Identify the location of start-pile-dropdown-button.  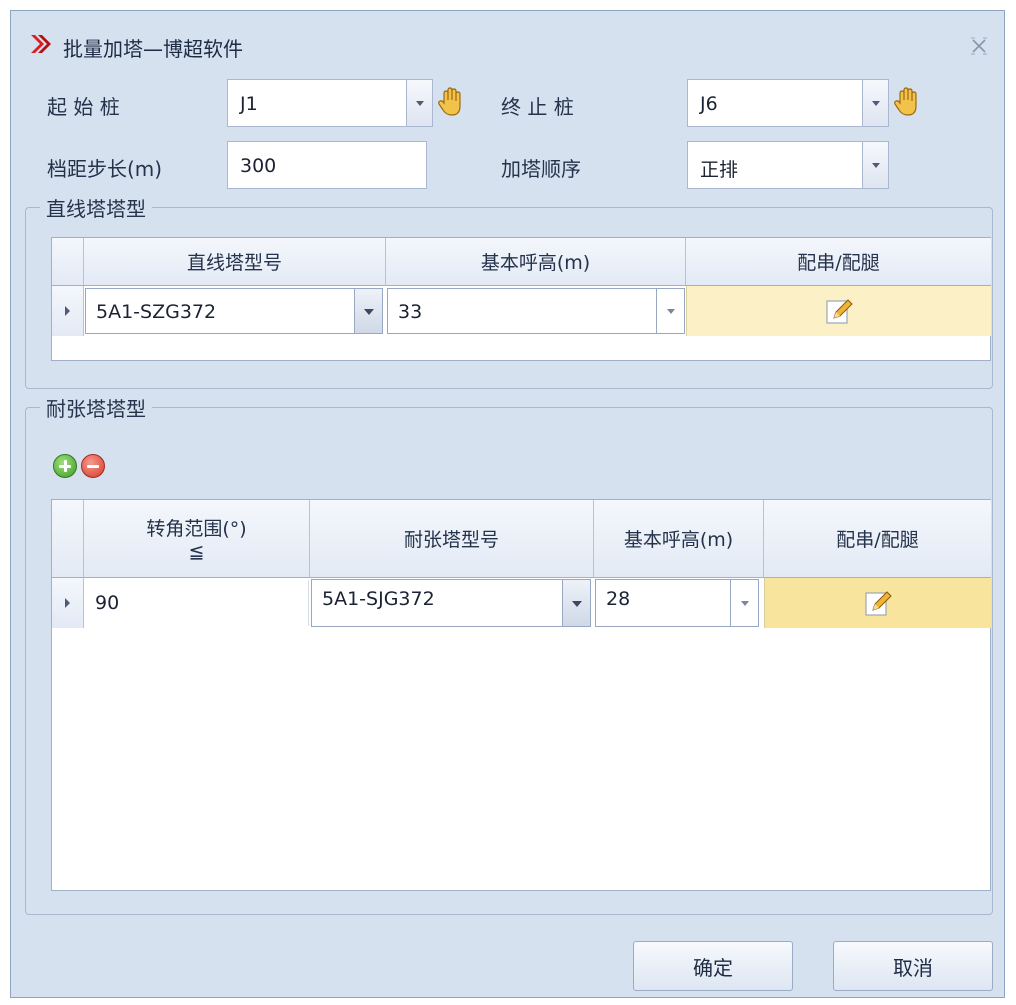
(420, 103).